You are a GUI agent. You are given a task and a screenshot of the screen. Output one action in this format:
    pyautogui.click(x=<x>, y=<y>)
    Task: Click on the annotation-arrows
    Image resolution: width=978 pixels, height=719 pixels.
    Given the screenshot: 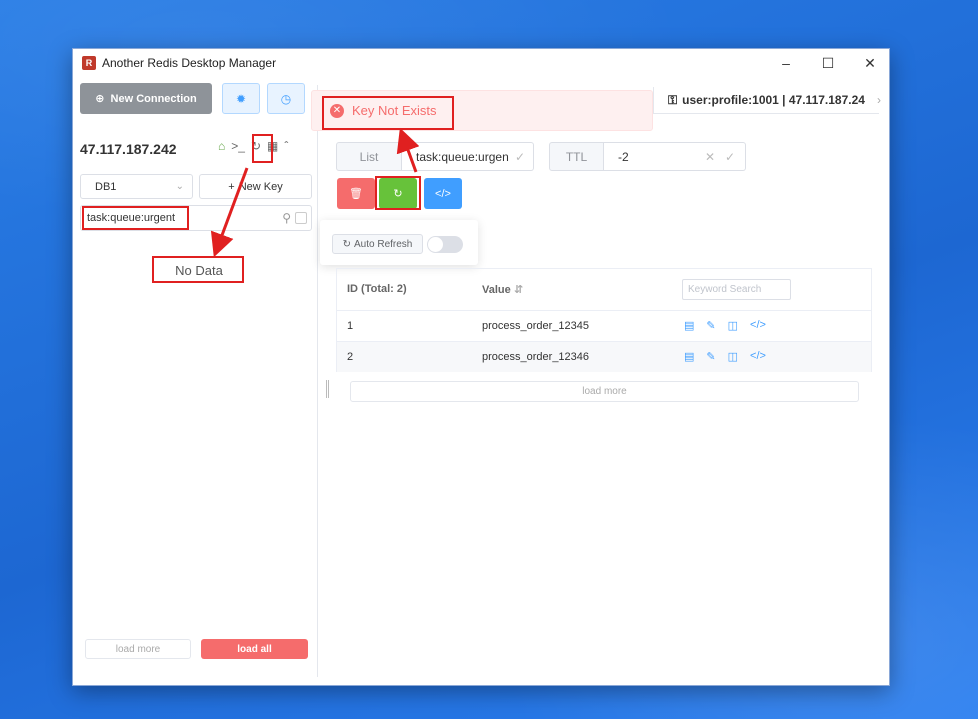 What is the action you would take?
    pyautogui.click(x=315, y=192)
    